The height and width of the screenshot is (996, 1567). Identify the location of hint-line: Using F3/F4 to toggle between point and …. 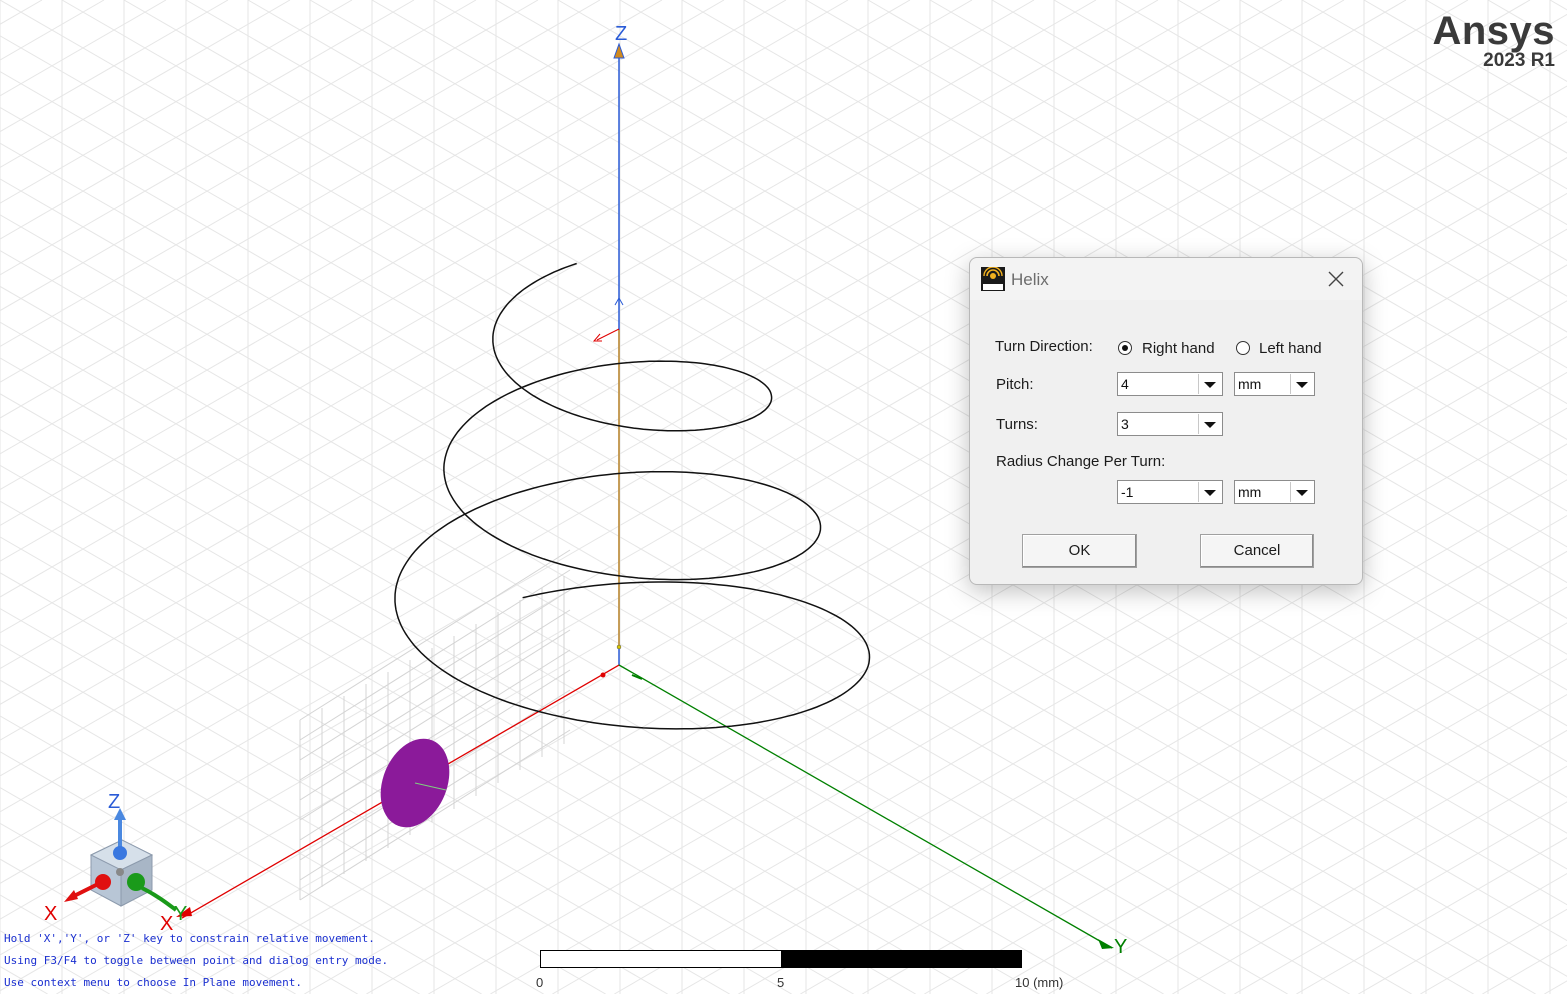
(196, 960).